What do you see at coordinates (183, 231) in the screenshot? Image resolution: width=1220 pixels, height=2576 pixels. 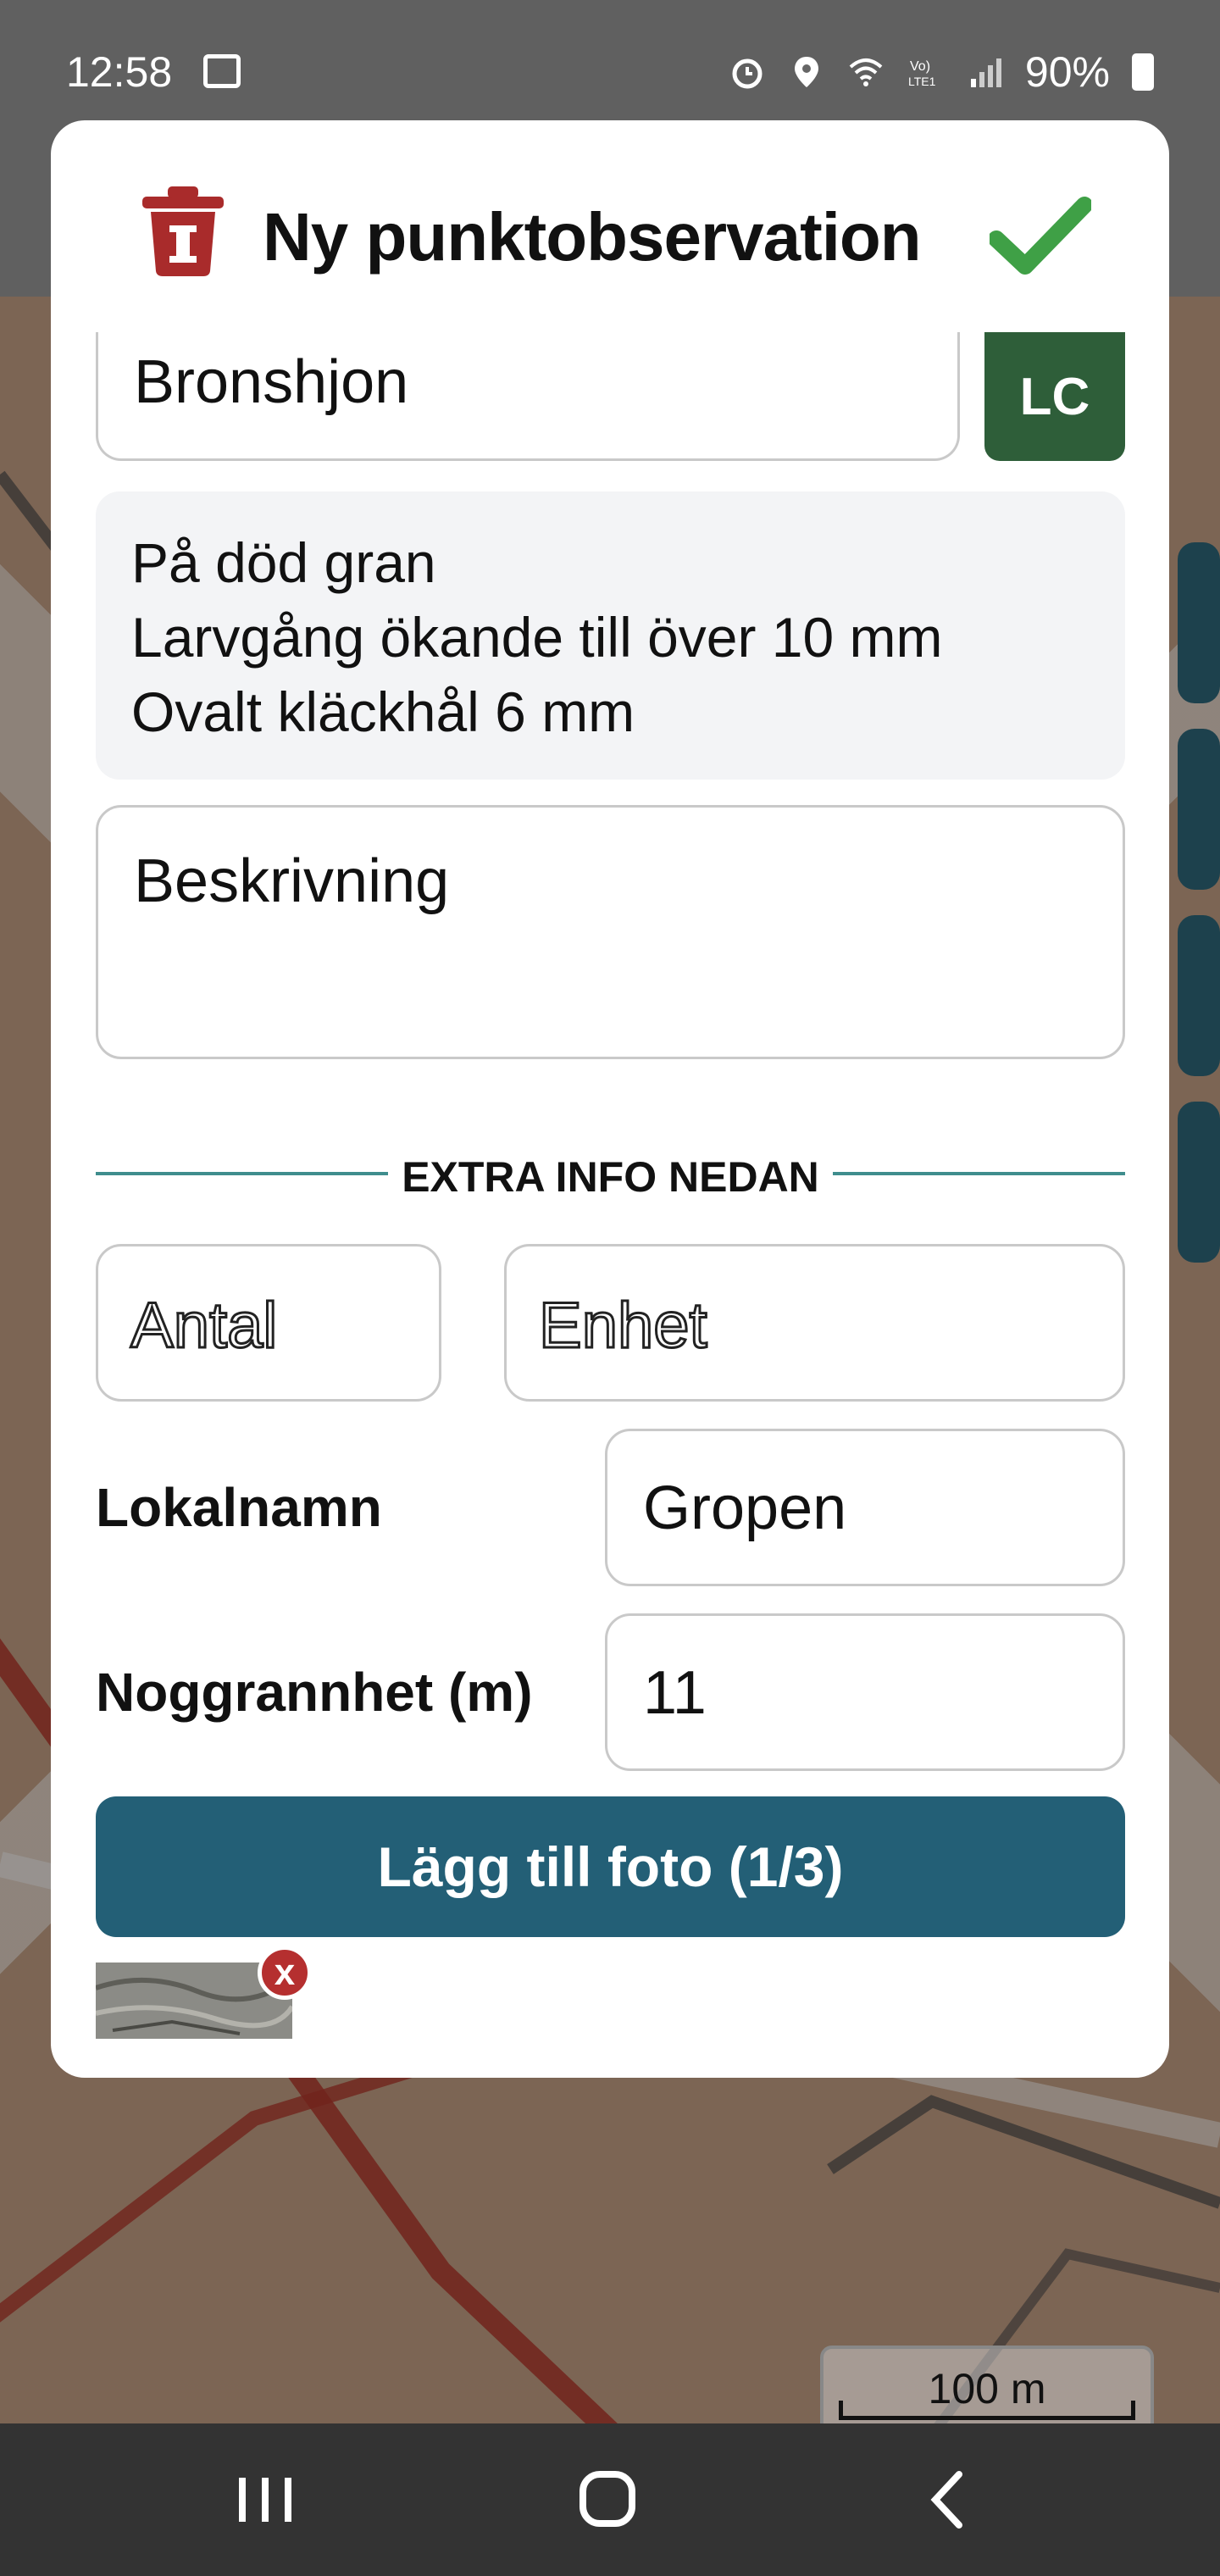 I see `trash-icon` at bounding box center [183, 231].